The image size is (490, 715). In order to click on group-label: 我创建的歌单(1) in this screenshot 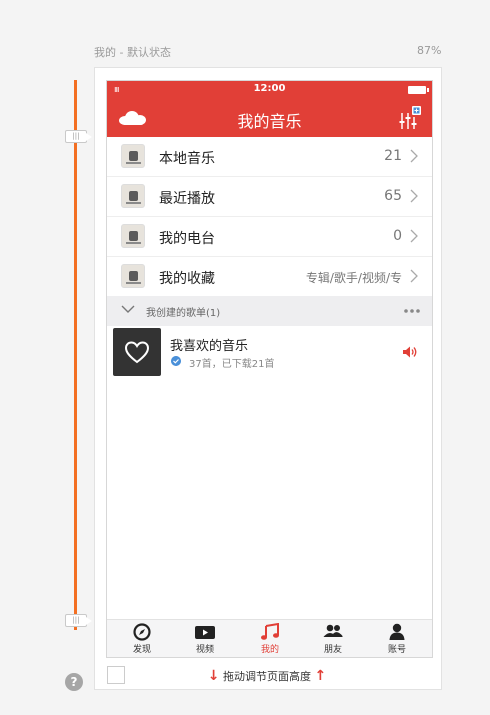, I will do `click(183, 313)`.